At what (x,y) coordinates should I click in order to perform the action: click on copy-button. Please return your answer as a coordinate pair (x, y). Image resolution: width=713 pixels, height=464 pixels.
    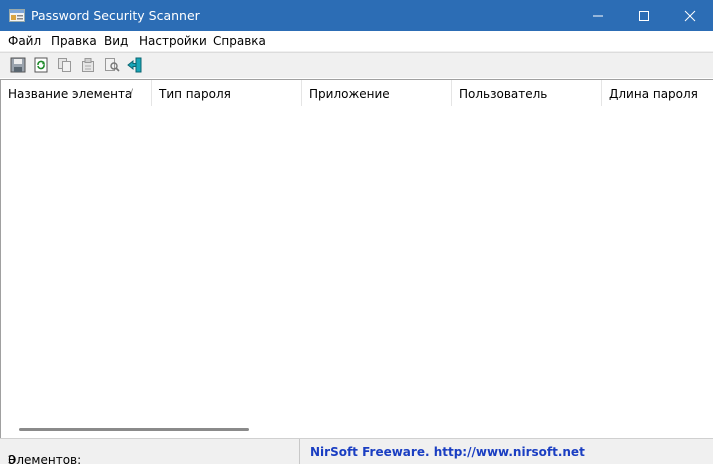
    Looking at the image, I should click on (66, 66).